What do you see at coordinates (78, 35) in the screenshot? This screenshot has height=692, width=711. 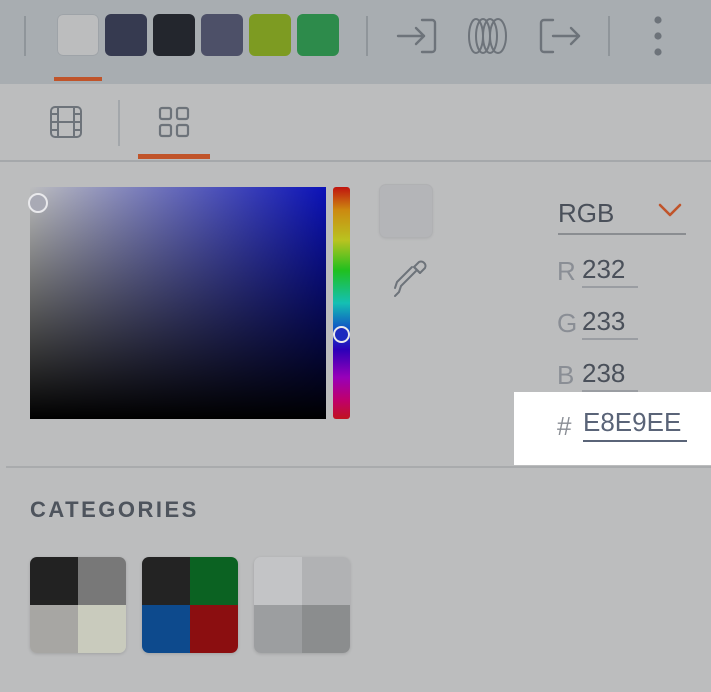 I see `swatch-light-gray` at bounding box center [78, 35].